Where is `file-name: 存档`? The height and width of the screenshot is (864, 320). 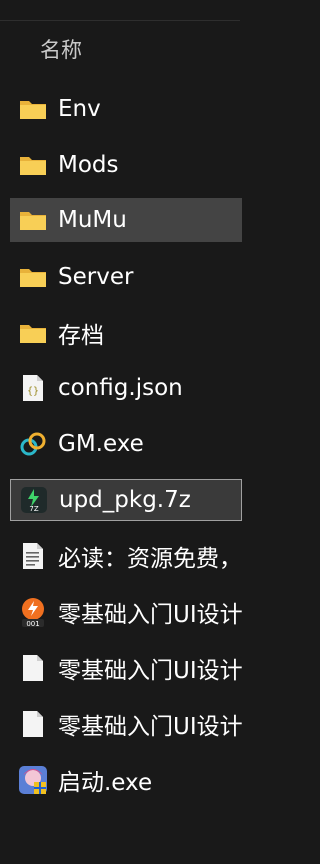 file-name: 存档 is located at coordinates (81, 336).